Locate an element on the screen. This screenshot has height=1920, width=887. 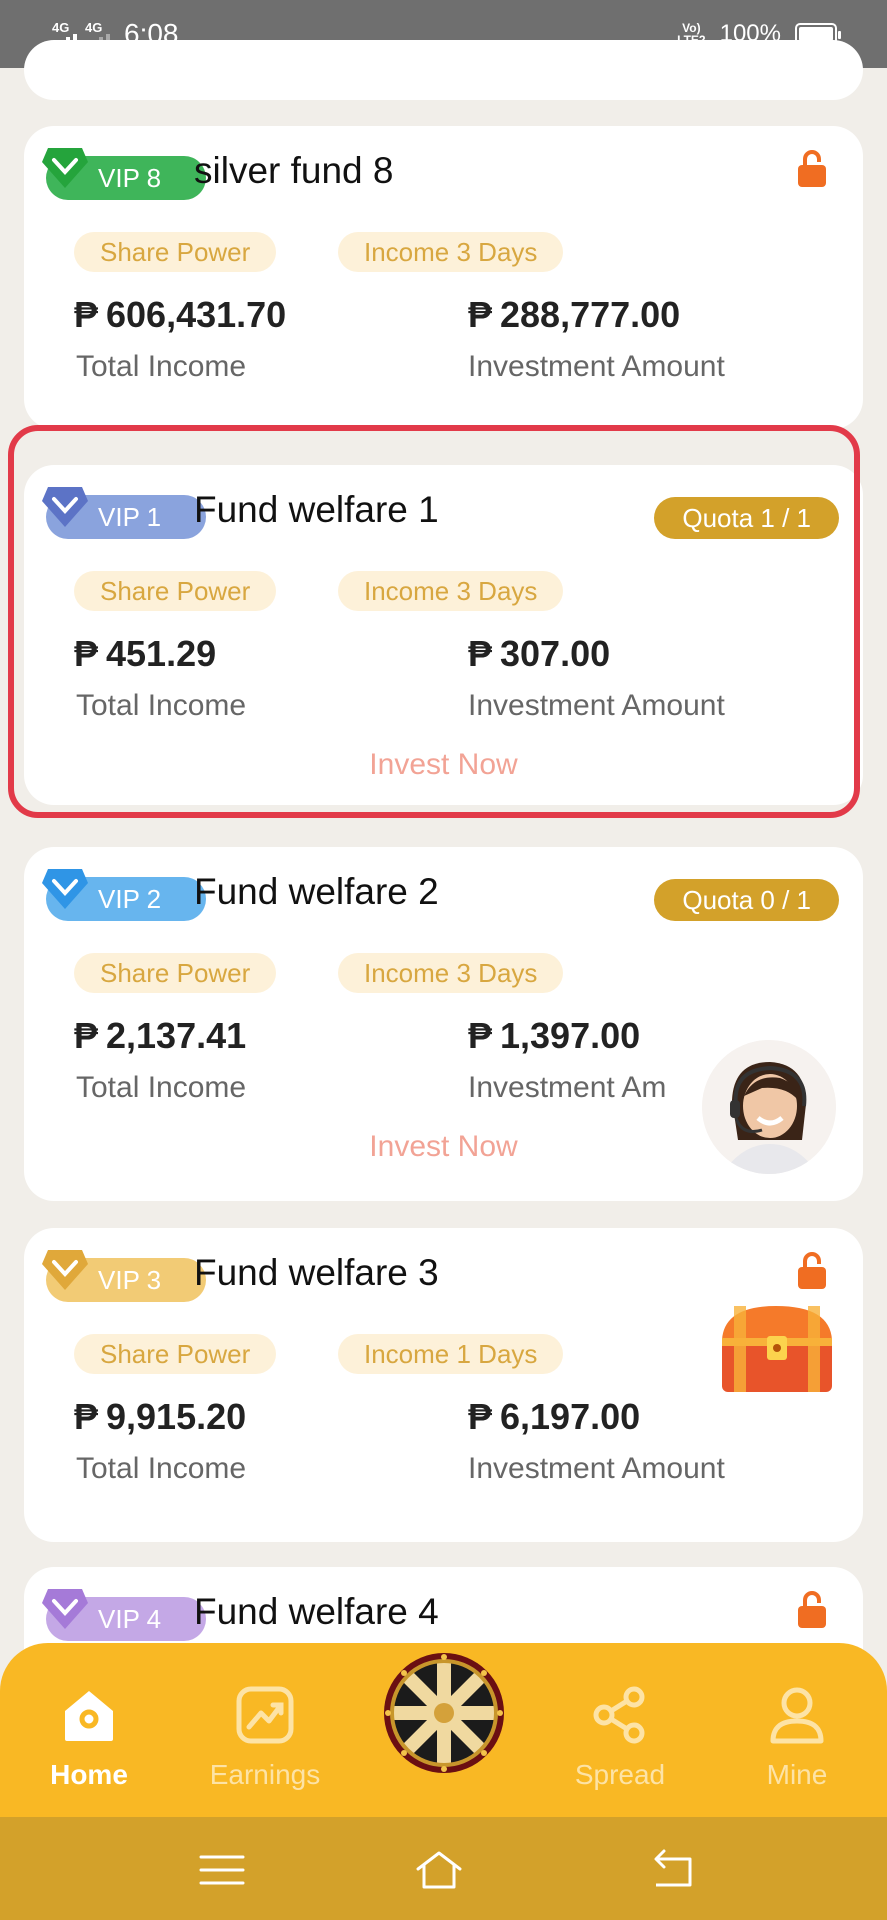
investment-amount-value: ₱ 288,777.00 is located at coordinates (574, 314).